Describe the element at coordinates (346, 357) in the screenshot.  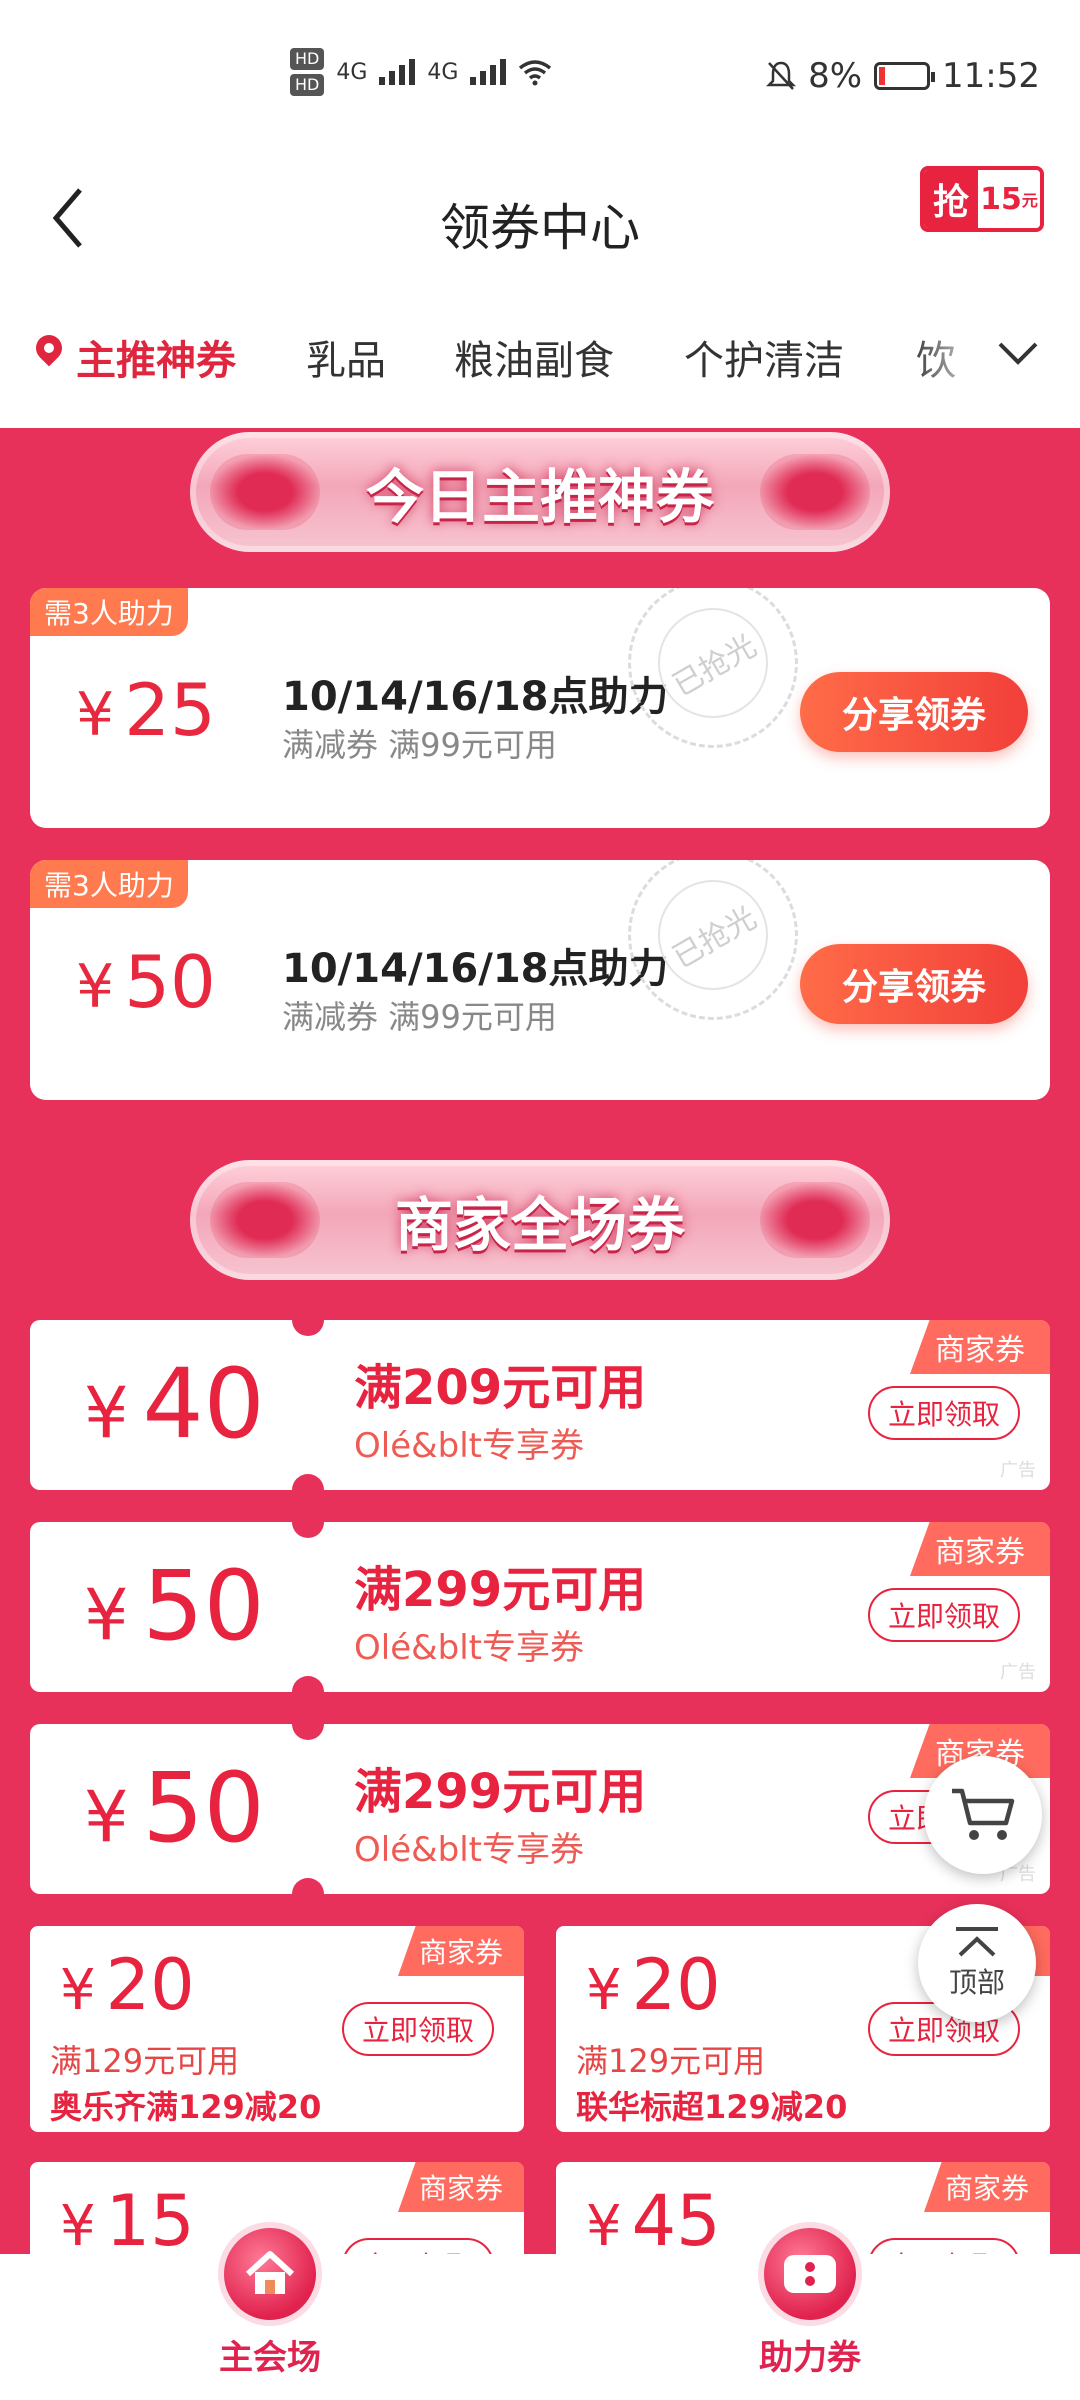
I see `tab-dairy: 乳品` at that location.